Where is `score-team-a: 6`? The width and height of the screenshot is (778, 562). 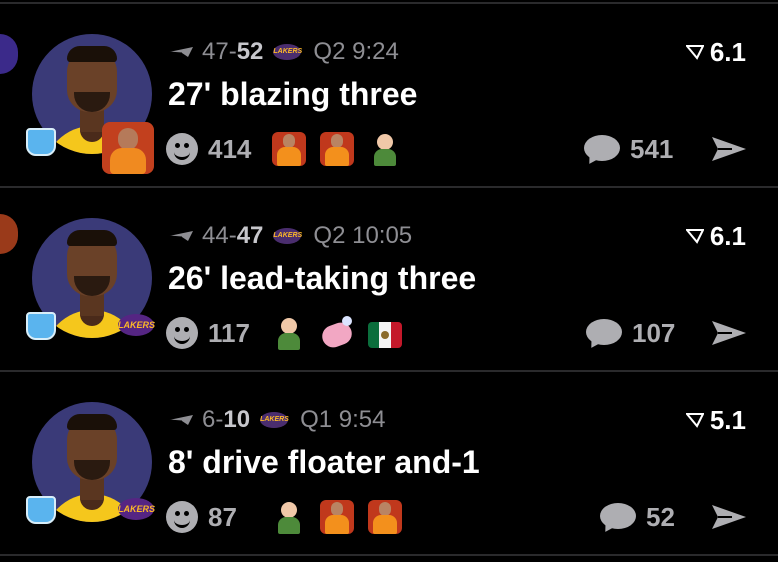
score-team-a: 6 is located at coordinates (209, 419).